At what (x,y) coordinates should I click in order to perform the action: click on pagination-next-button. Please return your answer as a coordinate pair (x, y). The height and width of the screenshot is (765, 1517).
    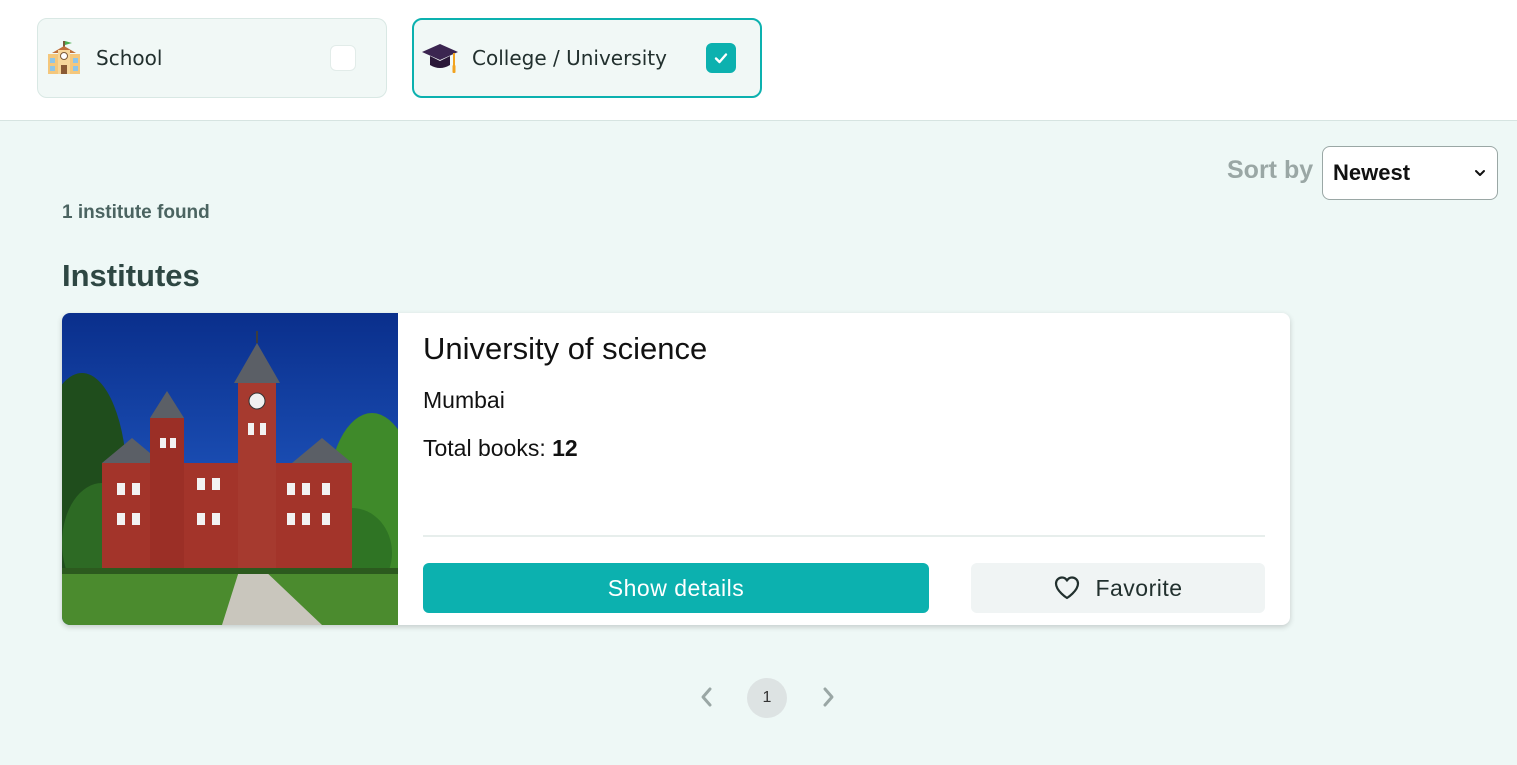
    Looking at the image, I should click on (828, 697).